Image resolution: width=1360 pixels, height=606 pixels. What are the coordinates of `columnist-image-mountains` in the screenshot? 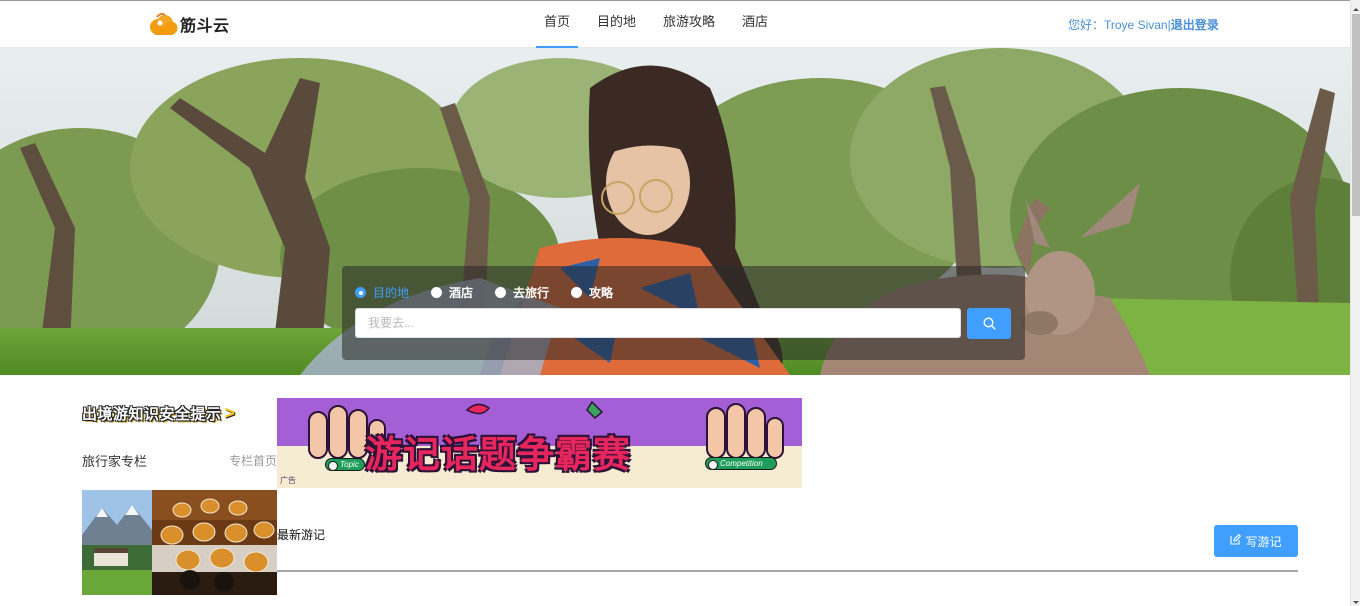 It's located at (117, 542).